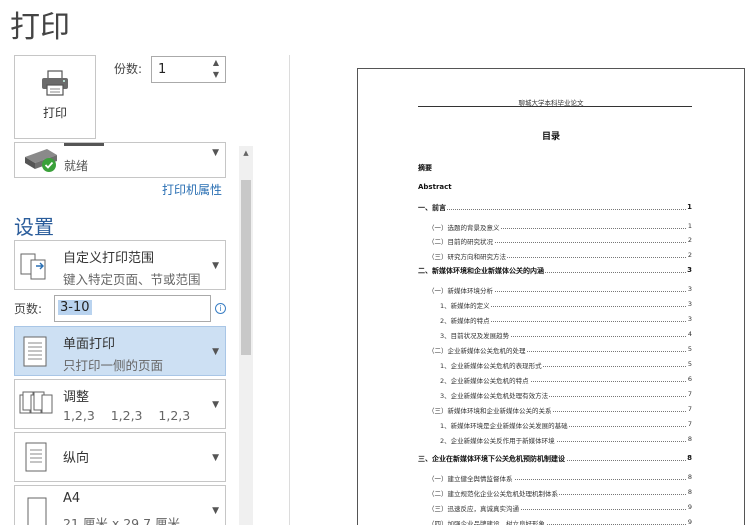 This screenshot has height=525, width=747. I want to click on toc-entry: （一）新媒体环境分析 3, so click(560, 290).